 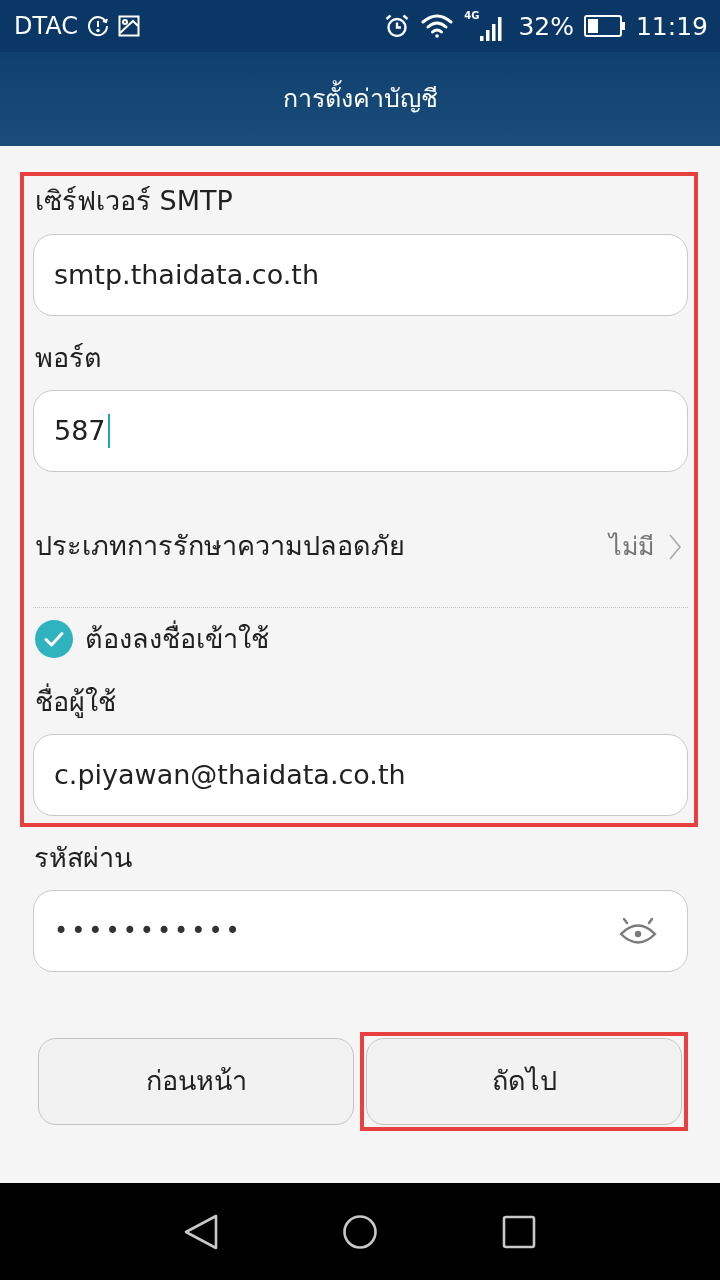 What do you see at coordinates (437, 26) in the screenshot?
I see `wifi-icon` at bounding box center [437, 26].